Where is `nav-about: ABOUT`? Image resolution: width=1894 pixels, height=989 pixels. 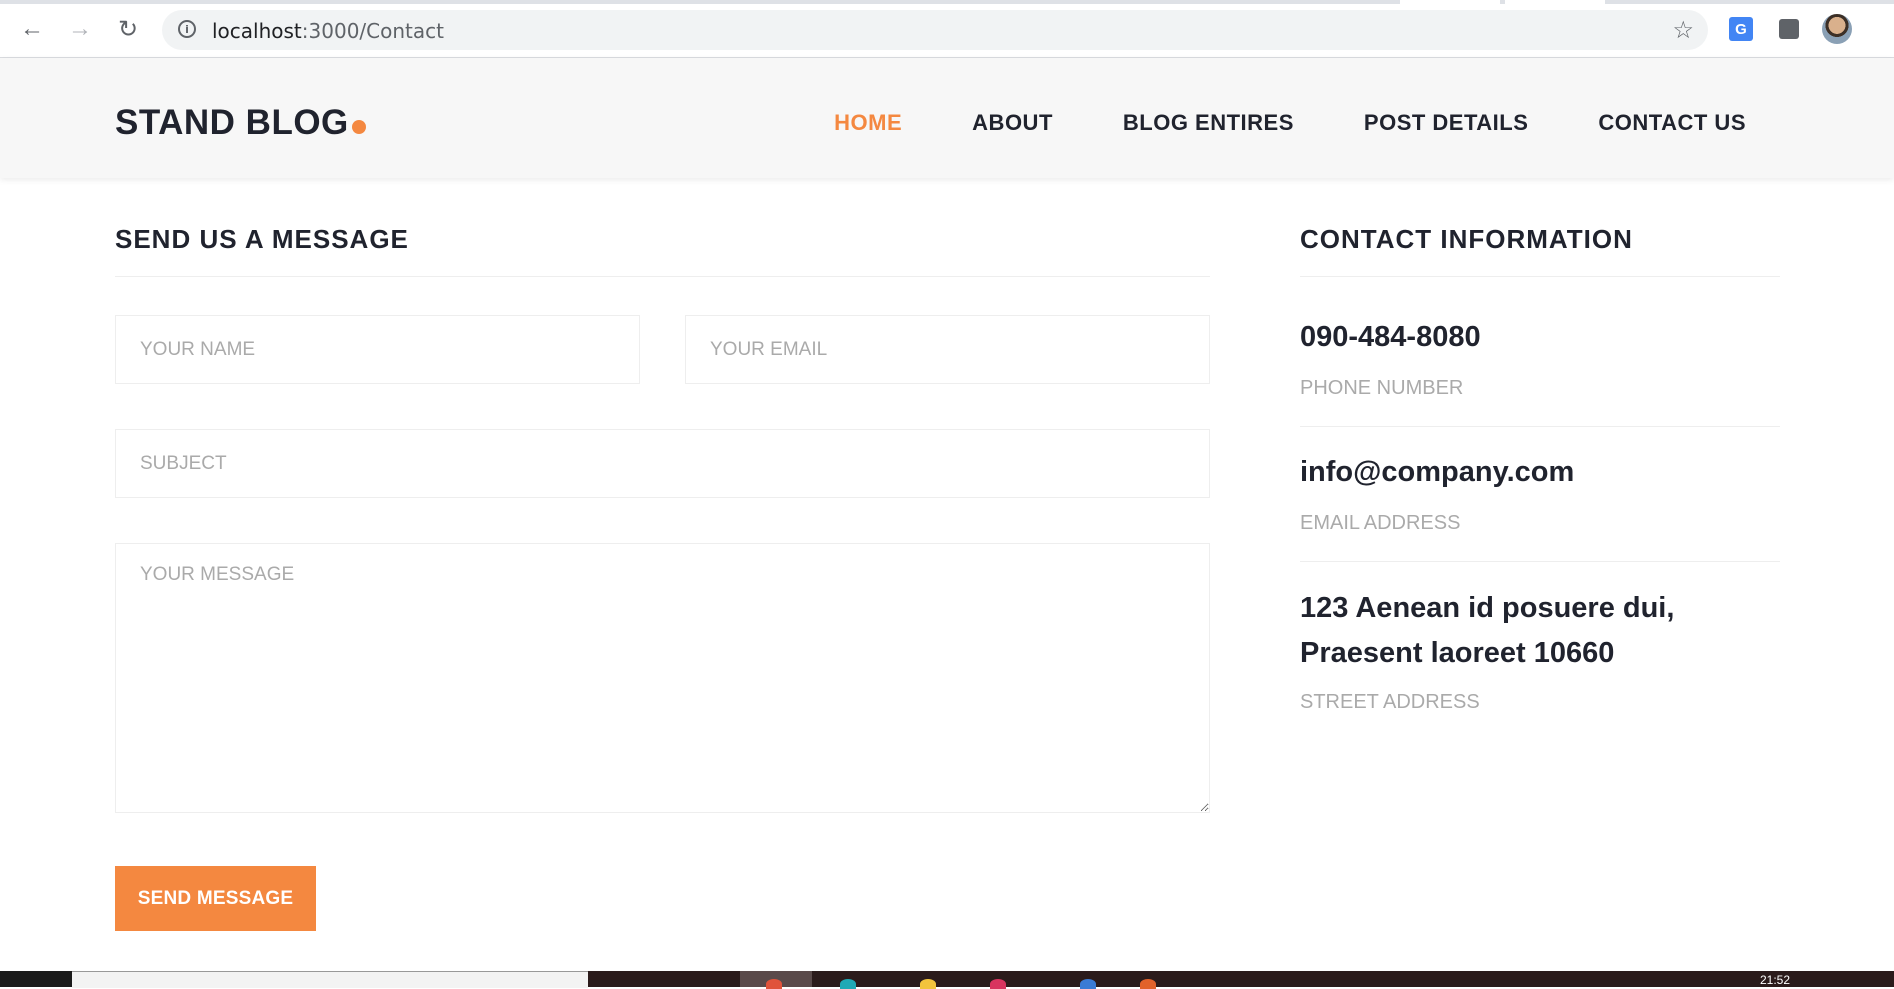
nav-about: ABOUT is located at coordinates (1012, 123).